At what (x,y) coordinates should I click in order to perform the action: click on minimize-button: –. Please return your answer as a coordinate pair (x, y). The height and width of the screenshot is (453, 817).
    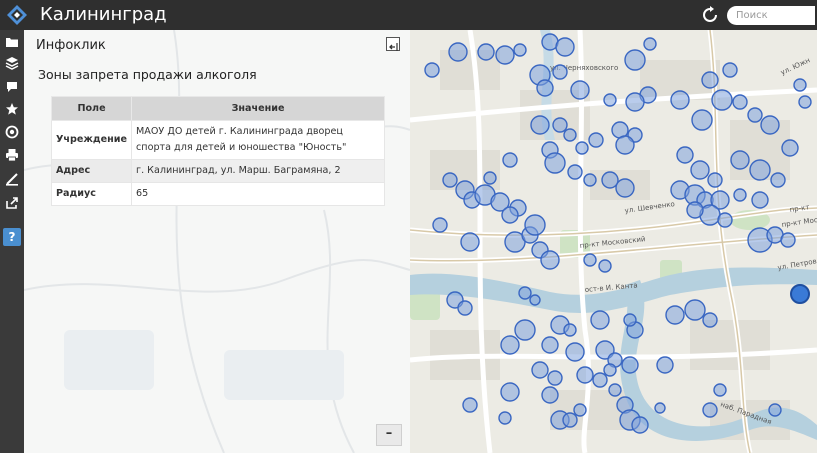
    Looking at the image, I should click on (389, 435).